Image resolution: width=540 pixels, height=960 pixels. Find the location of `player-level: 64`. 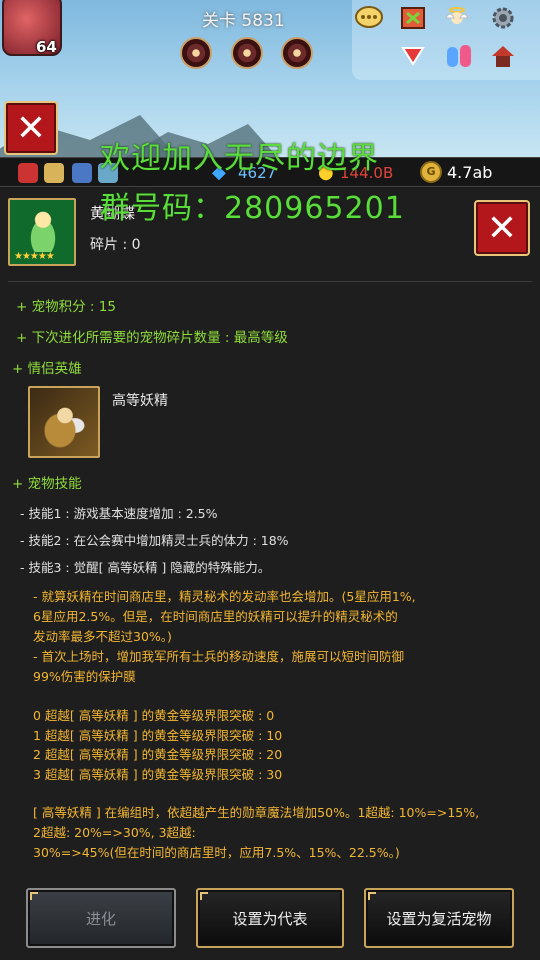

player-level: 64 is located at coordinates (46, 47).